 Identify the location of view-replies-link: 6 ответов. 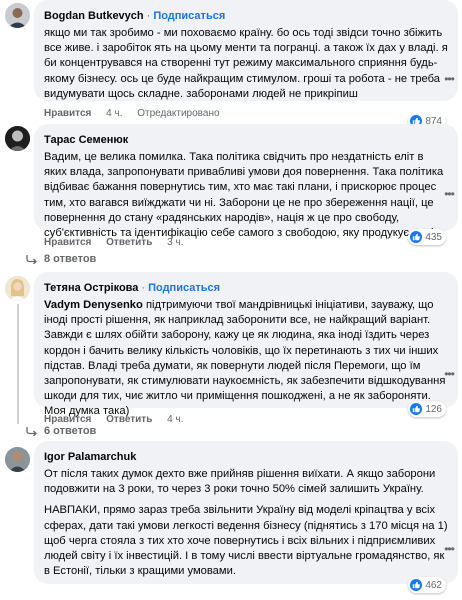
(61, 431).